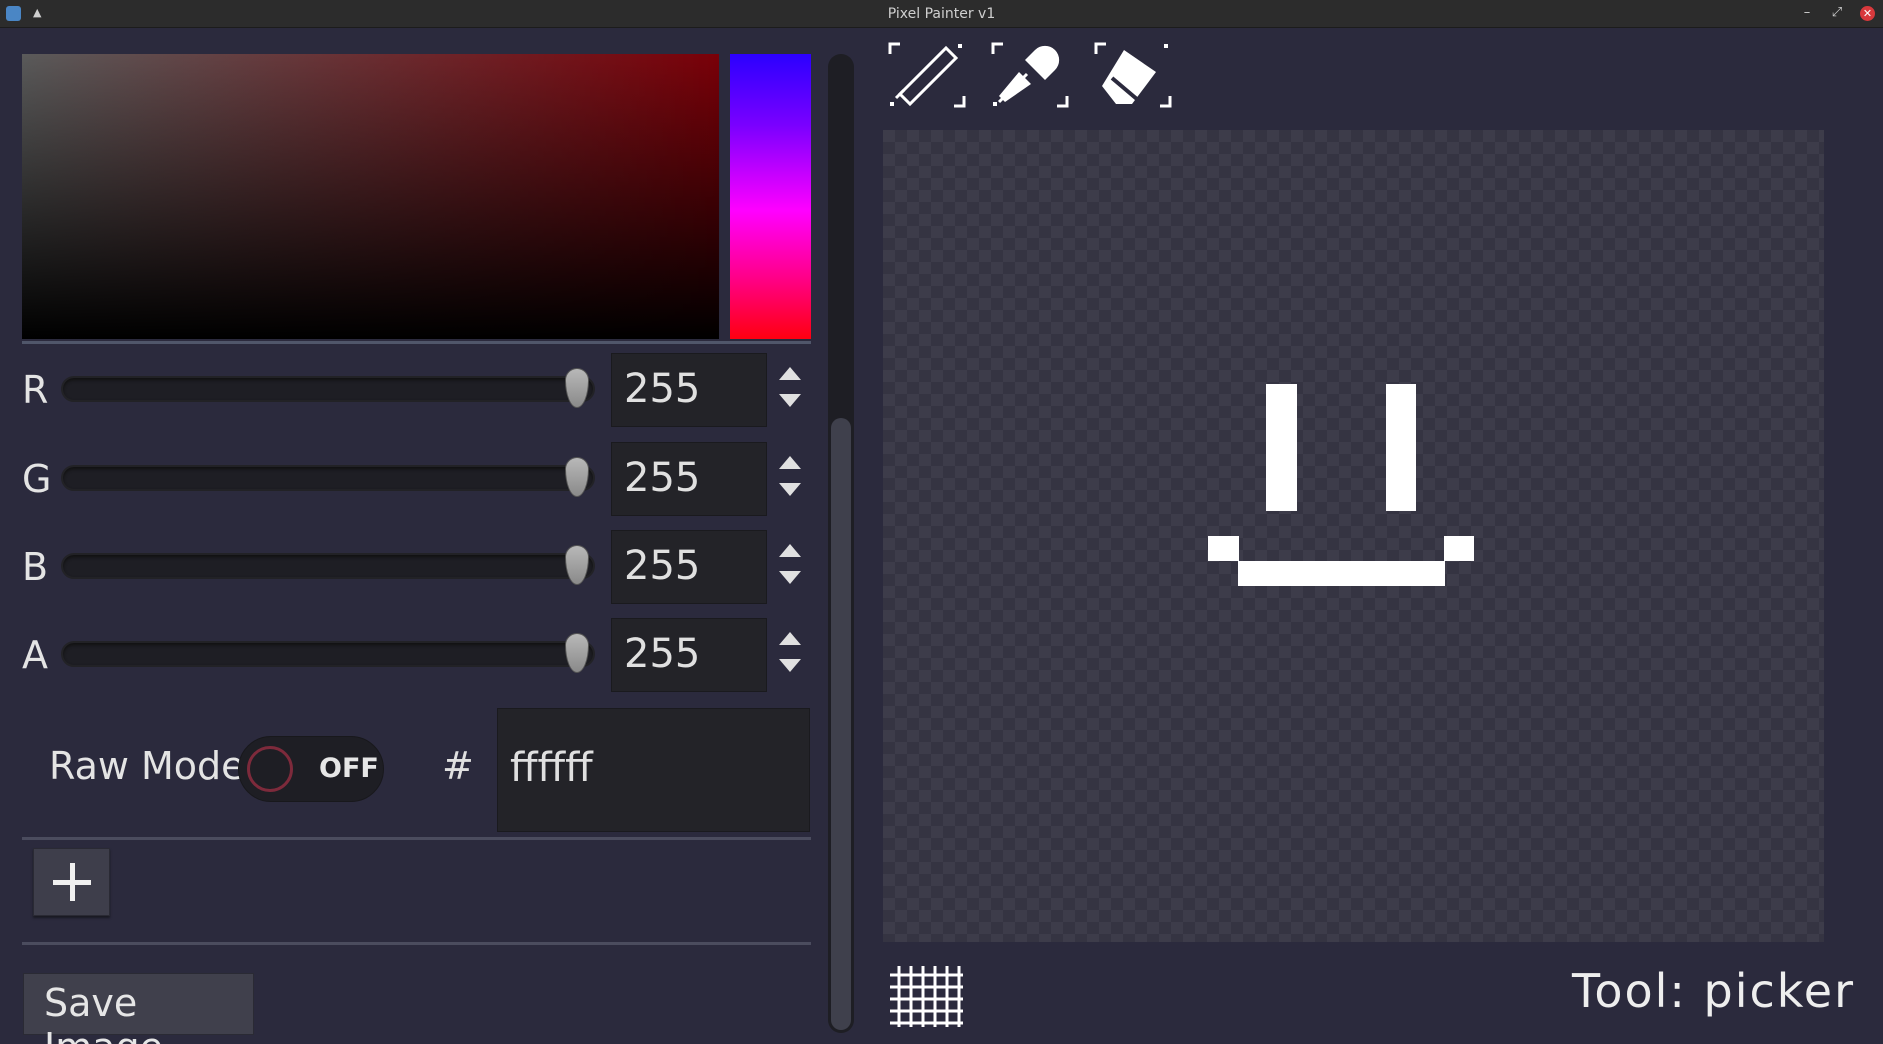  What do you see at coordinates (689, 567) in the screenshot?
I see `channel-value-b: 255` at bounding box center [689, 567].